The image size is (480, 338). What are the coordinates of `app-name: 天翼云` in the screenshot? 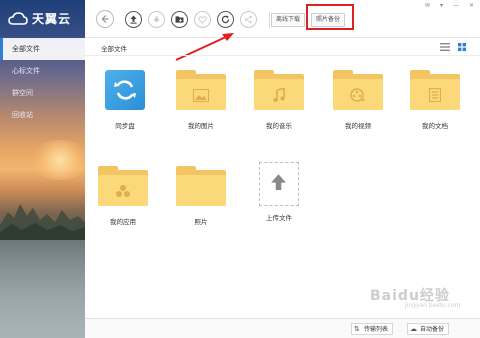 It's located at (52, 19).